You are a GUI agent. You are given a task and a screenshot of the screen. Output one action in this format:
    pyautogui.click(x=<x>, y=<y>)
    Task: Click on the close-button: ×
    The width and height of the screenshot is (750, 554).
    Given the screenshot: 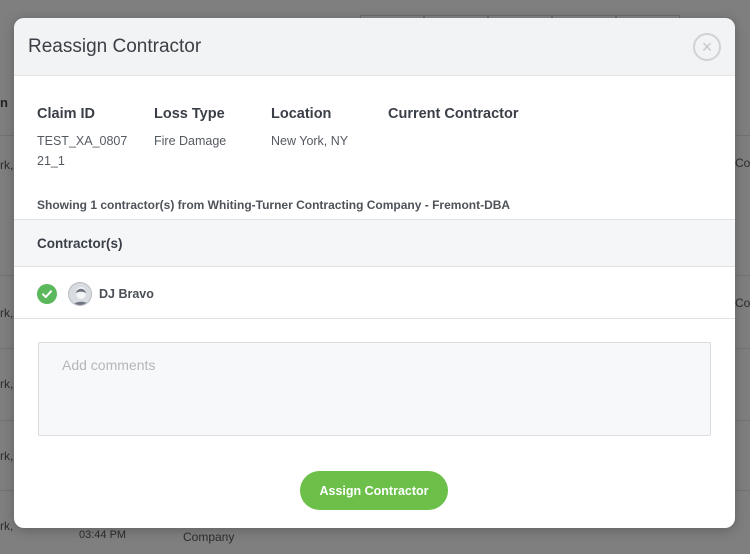 What is the action you would take?
    pyautogui.click(x=707, y=47)
    